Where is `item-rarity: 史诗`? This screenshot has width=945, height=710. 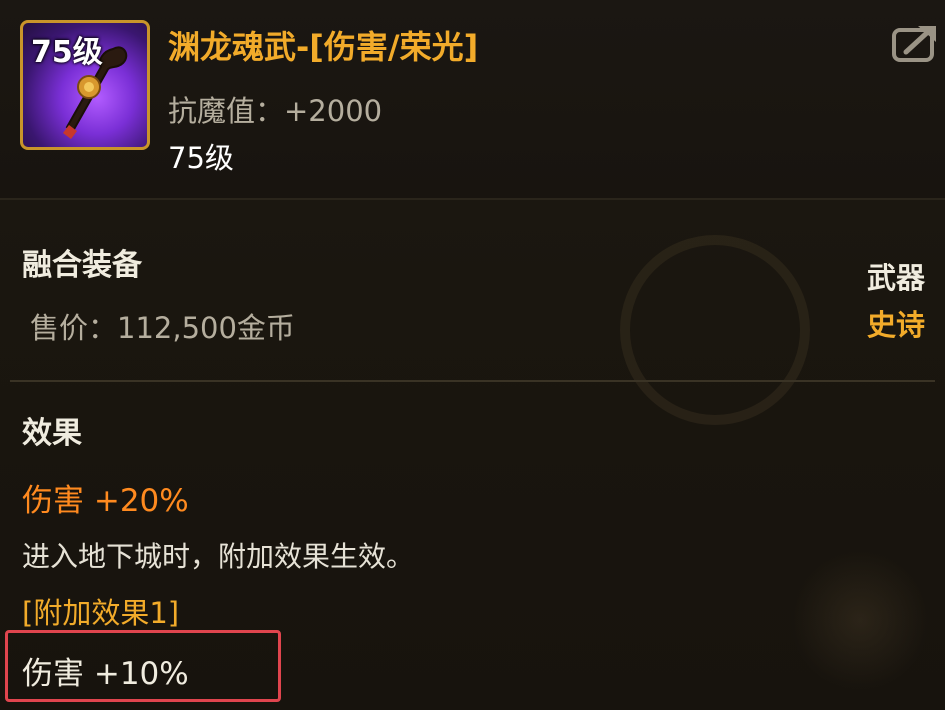
item-rarity: 史诗 is located at coordinates (895, 325).